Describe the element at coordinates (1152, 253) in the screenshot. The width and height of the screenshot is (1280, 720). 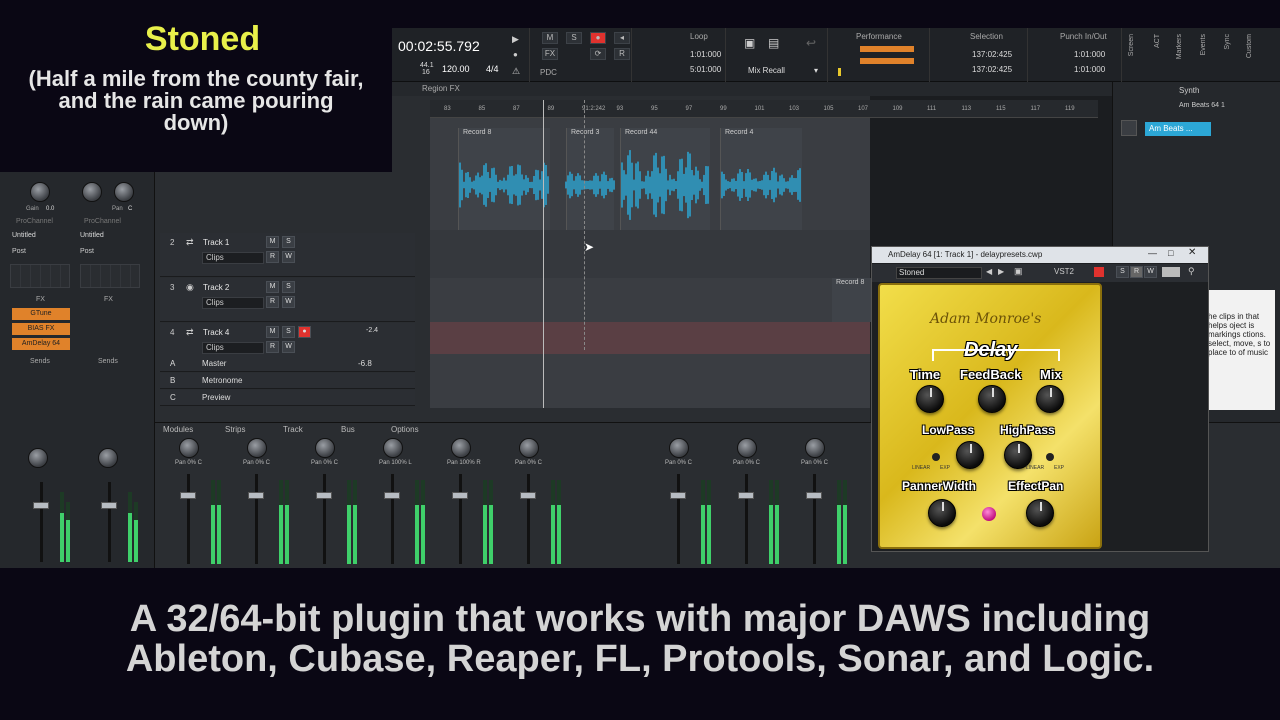
I see `minimize-icon: —` at that location.